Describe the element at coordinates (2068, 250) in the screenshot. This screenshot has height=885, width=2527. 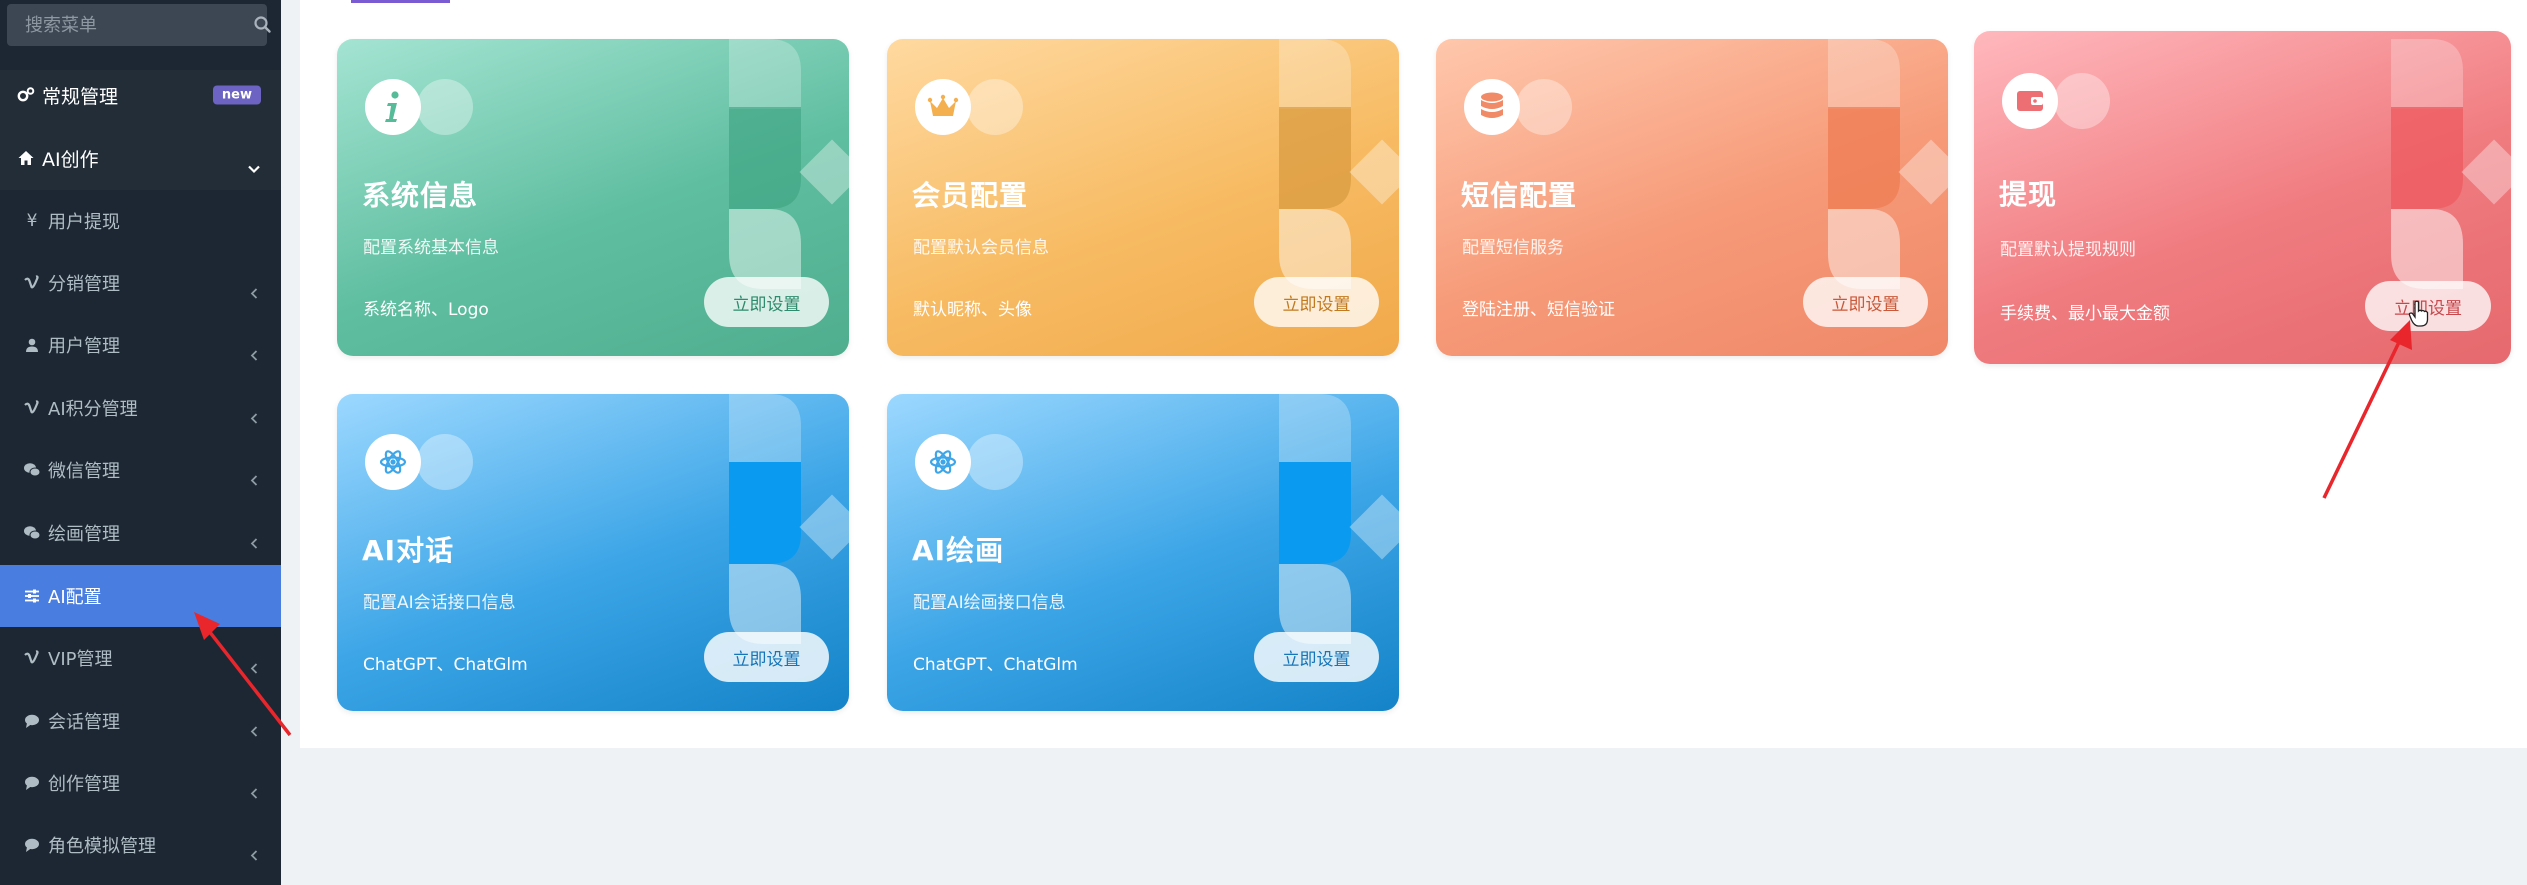
I see `card-description: 配置默认提现规则` at that location.